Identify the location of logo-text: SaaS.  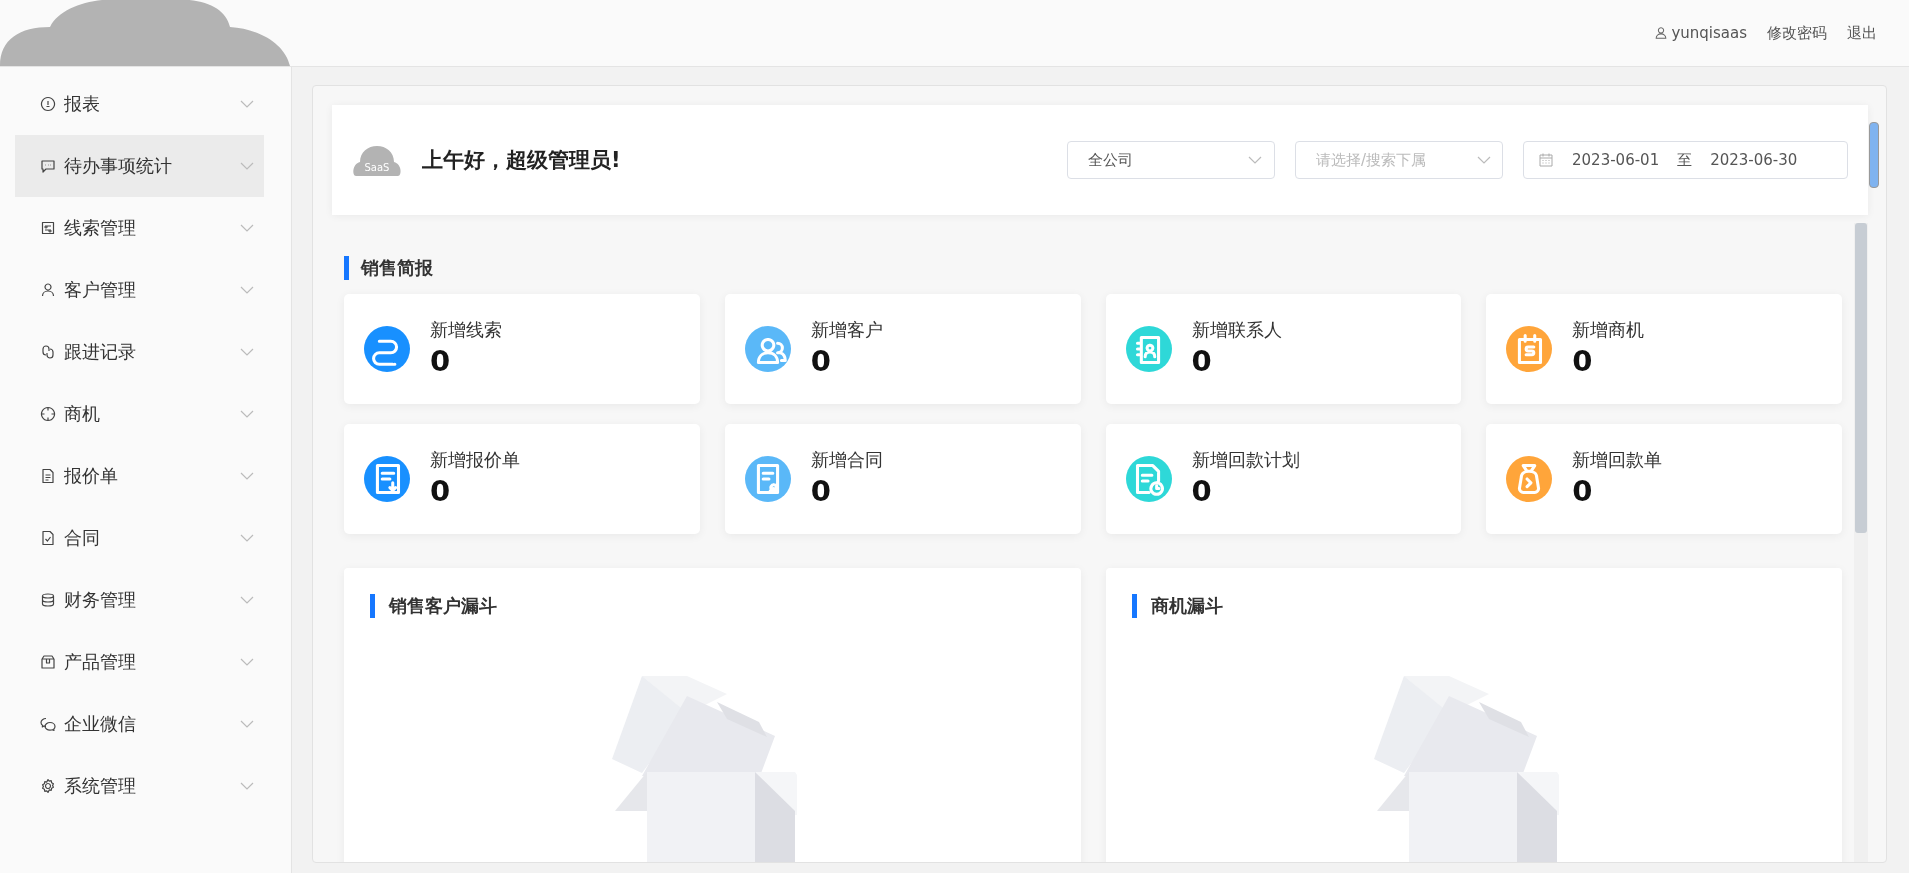
(377, 167).